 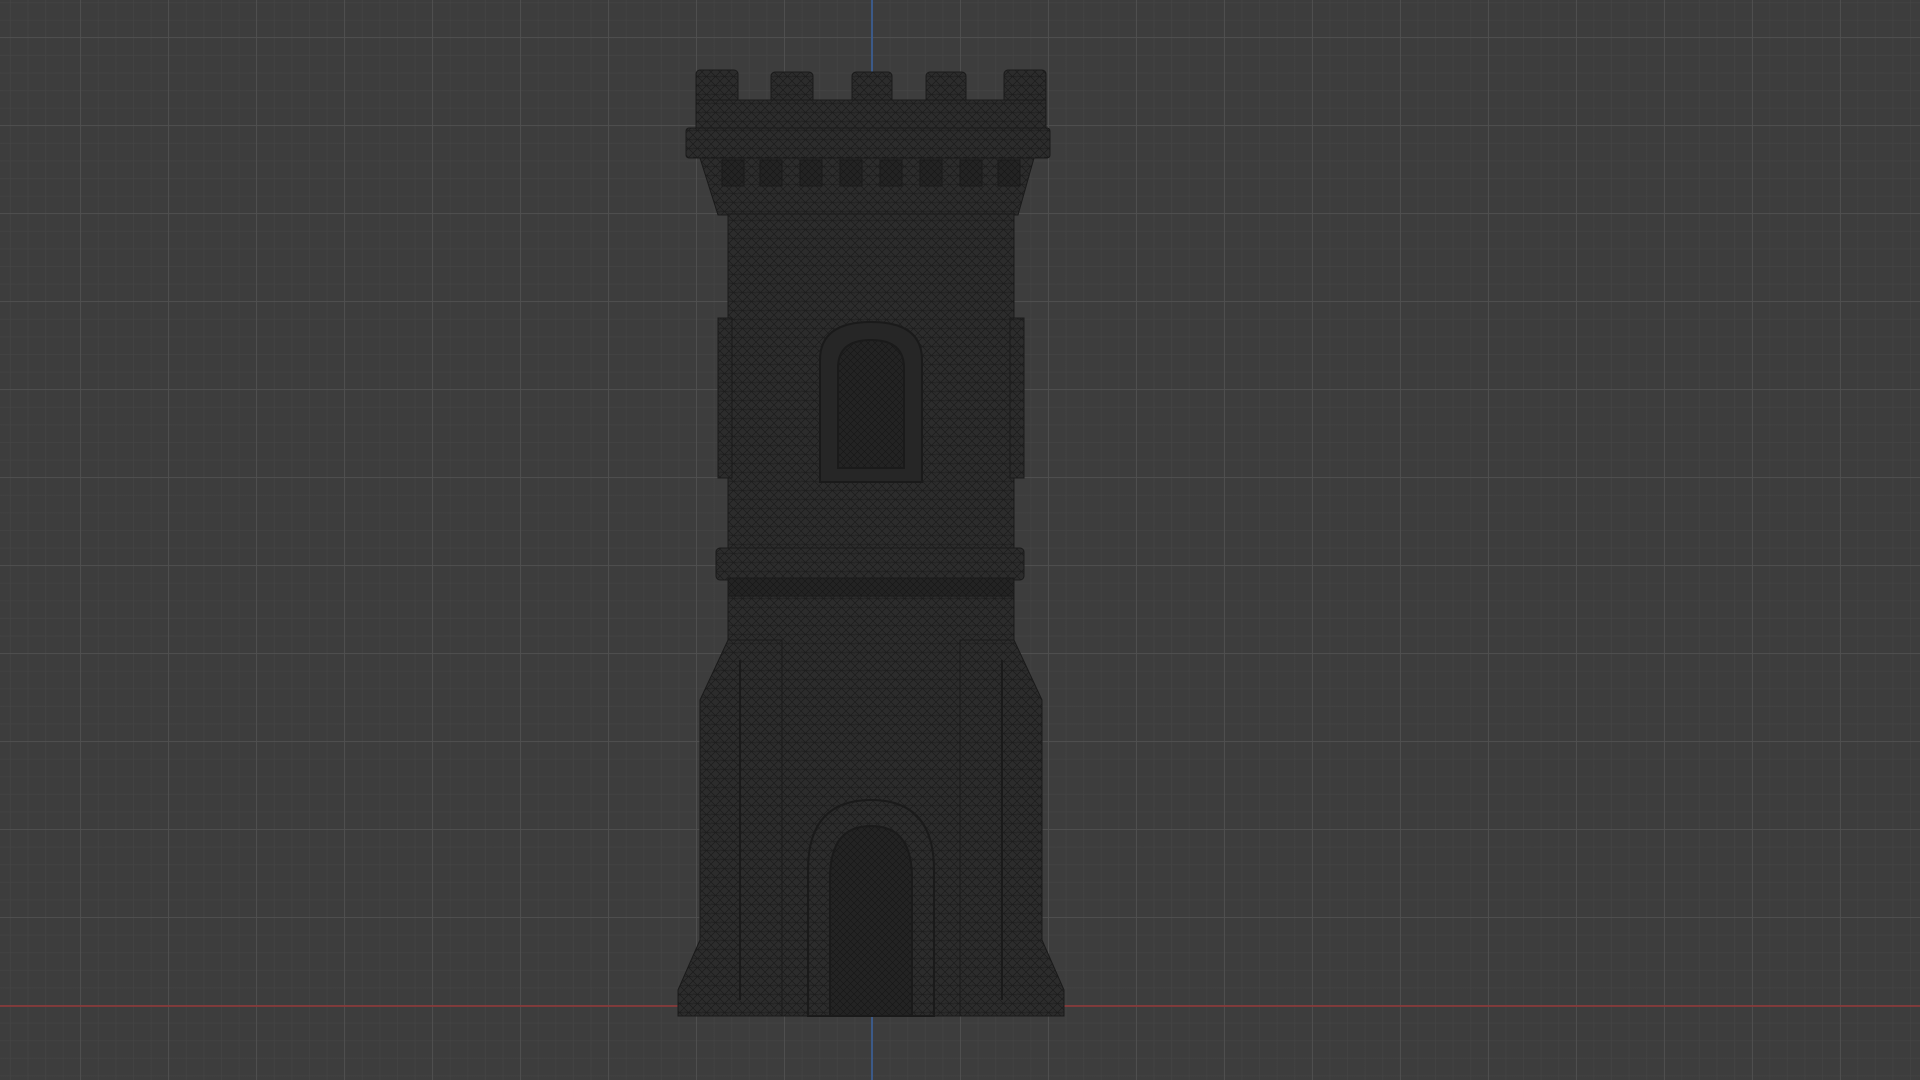 What do you see at coordinates (871, 100) in the screenshot?
I see `battlements` at bounding box center [871, 100].